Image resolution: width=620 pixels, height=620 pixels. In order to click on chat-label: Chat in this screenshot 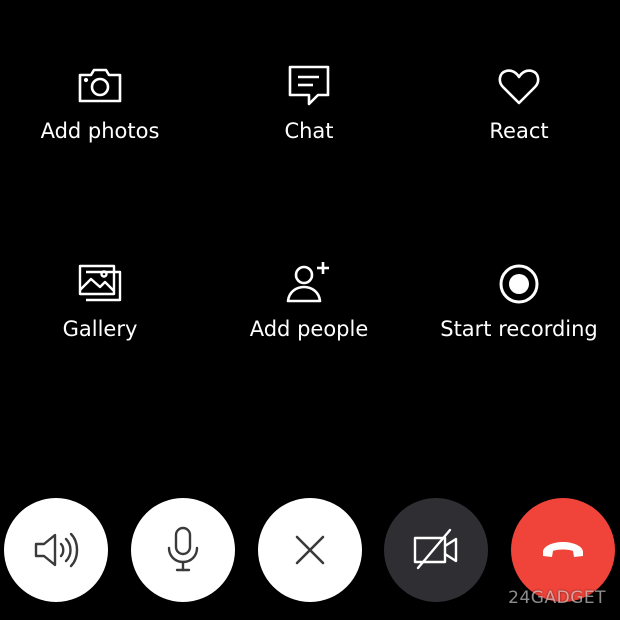, I will do `click(309, 131)`.